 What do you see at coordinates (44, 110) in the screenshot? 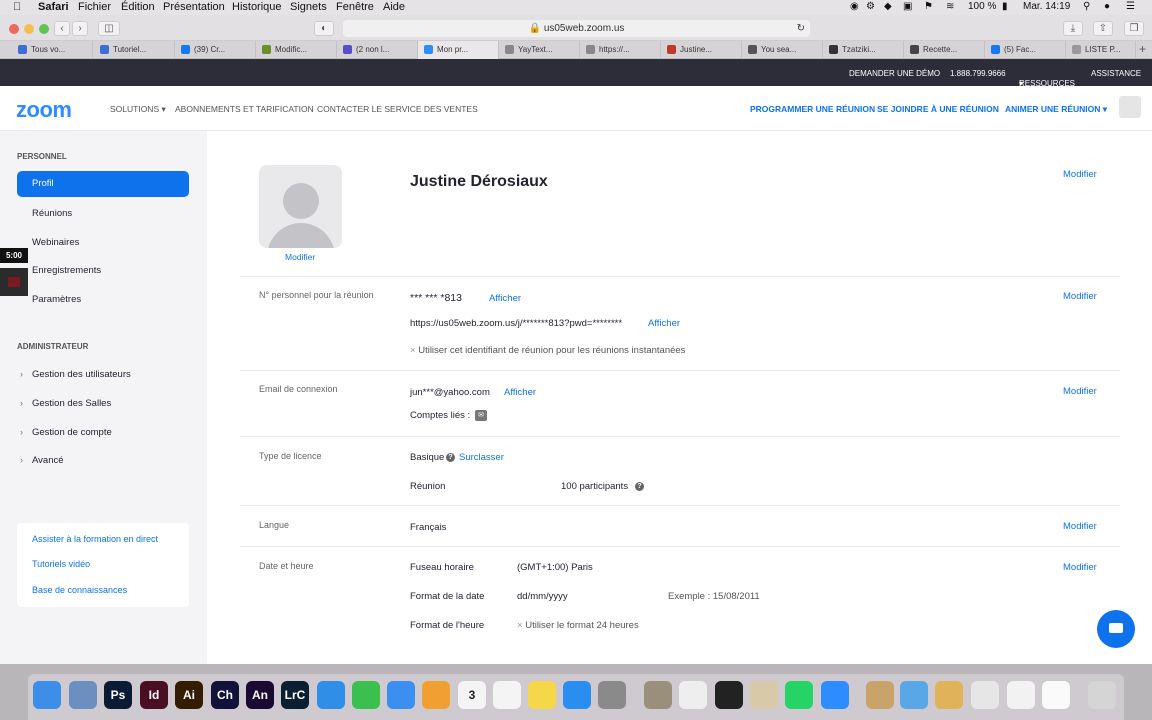
I see `zoom-logo: zoom` at bounding box center [44, 110].